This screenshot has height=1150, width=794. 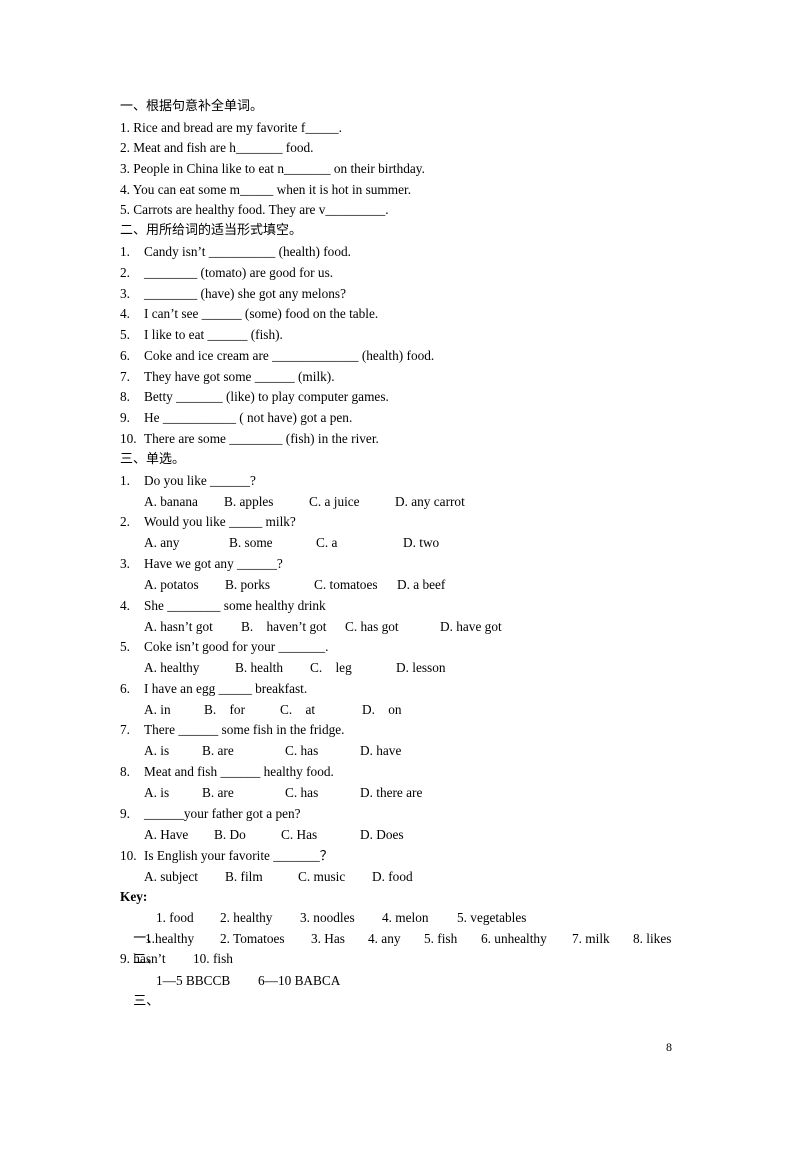 What do you see at coordinates (239, 855) in the screenshot?
I see `question-text: Is English your favorite _______？` at bounding box center [239, 855].